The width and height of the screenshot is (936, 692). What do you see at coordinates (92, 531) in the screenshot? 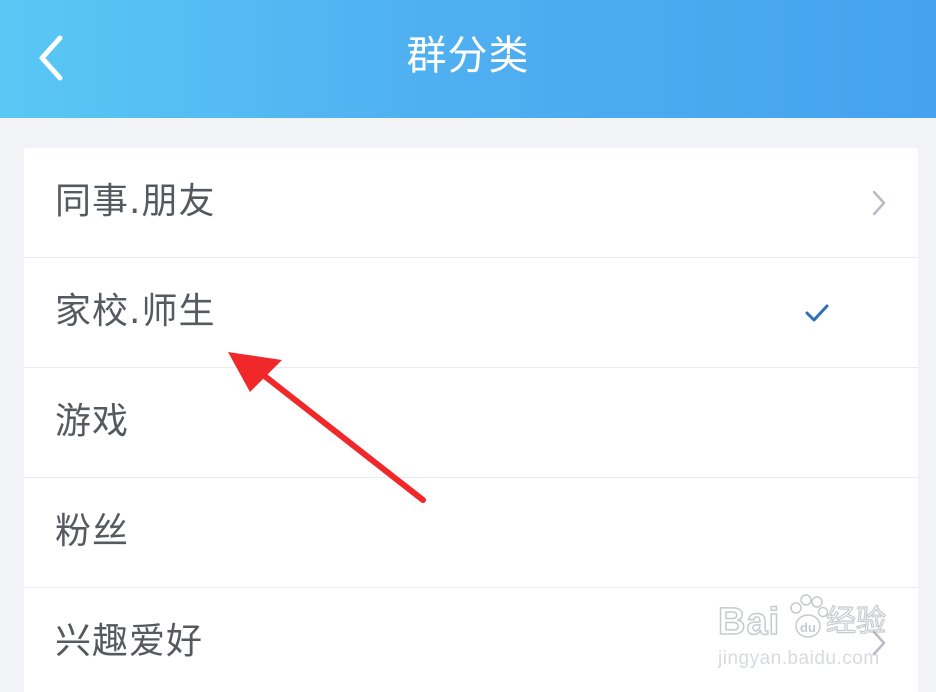
I see `category-label: 粉丝` at bounding box center [92, 531].